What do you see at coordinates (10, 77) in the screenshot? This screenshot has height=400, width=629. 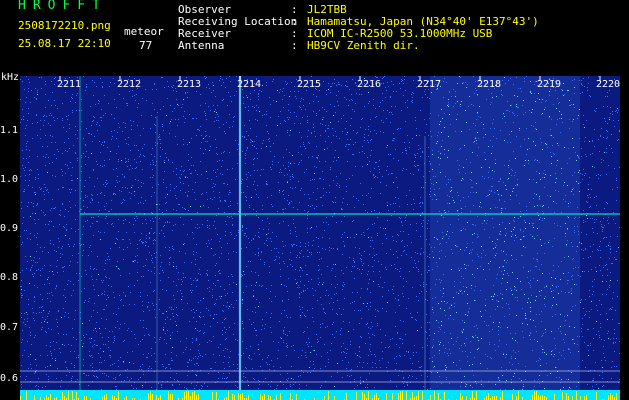 I see `y-axis-unit: kHz` at bounding box center [10, 77].